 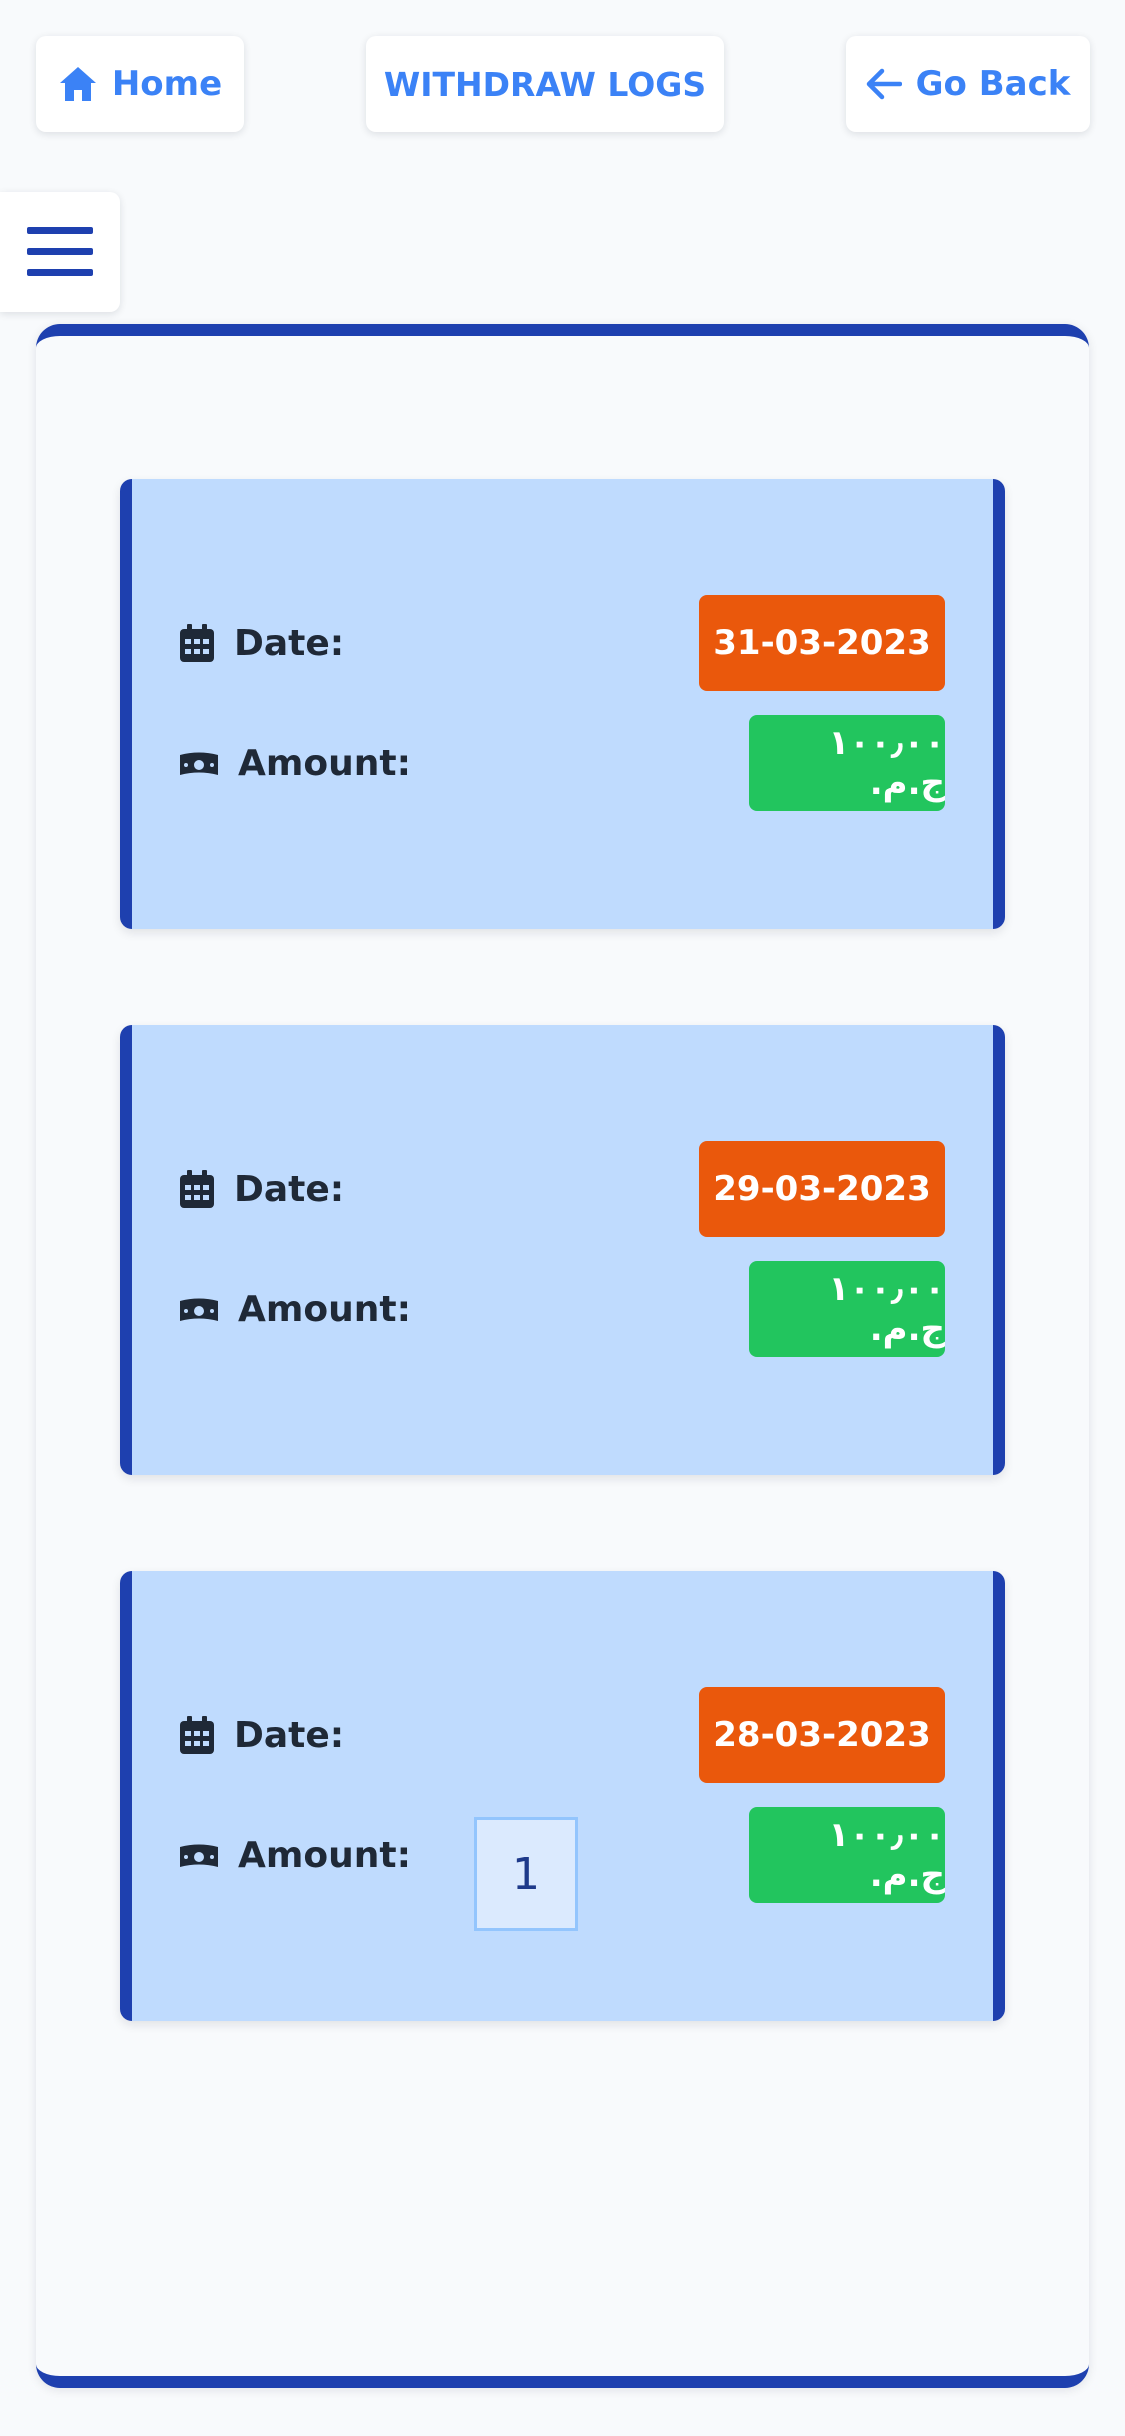 I want to click on withdraw-log-card: Date: 29-03-2023 Amount: ١٠٠٫٠٠ ج.م., so click(x=562, y=1250).